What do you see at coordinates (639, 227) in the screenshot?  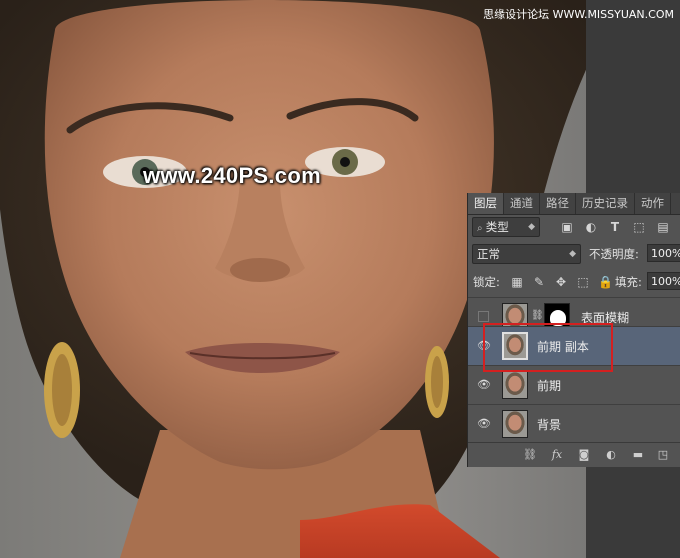 I see `shape-filter-icon: ⬚` at bounding box center [639, 227].